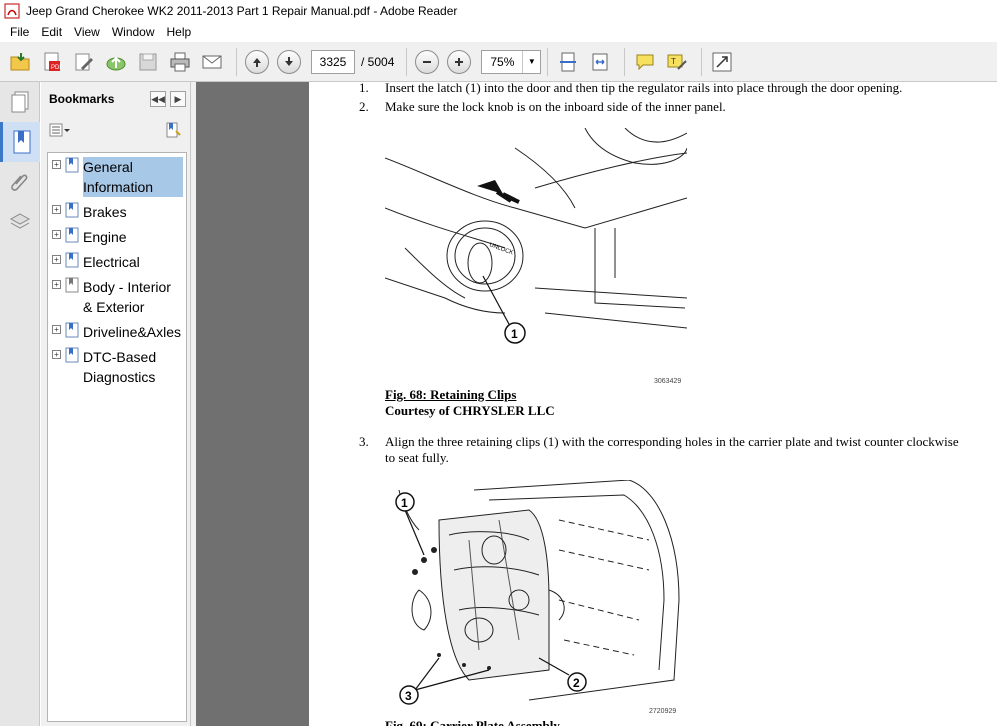  Describe the element at coordinates (105, 212) in the screenshot. I see `bookmark-label: Brakes` at that location.